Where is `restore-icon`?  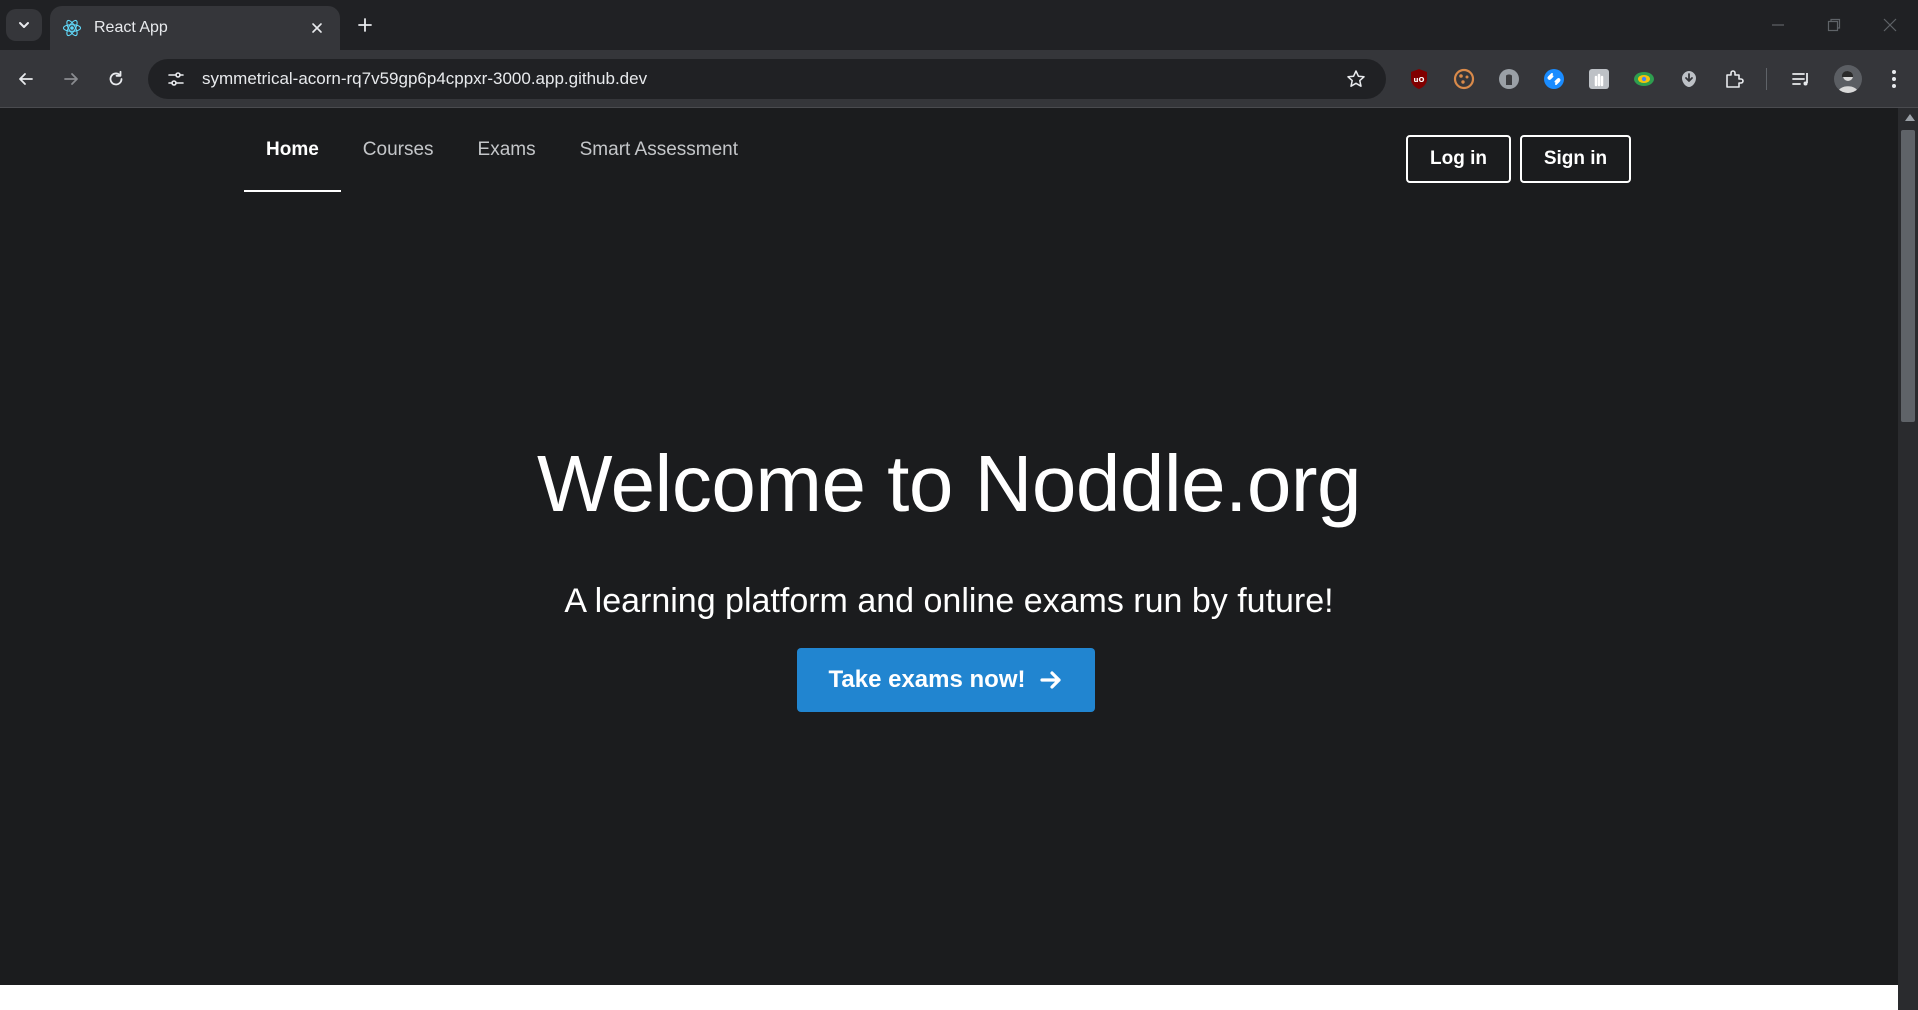
restore-icon is located at coordinates (1834, 25).